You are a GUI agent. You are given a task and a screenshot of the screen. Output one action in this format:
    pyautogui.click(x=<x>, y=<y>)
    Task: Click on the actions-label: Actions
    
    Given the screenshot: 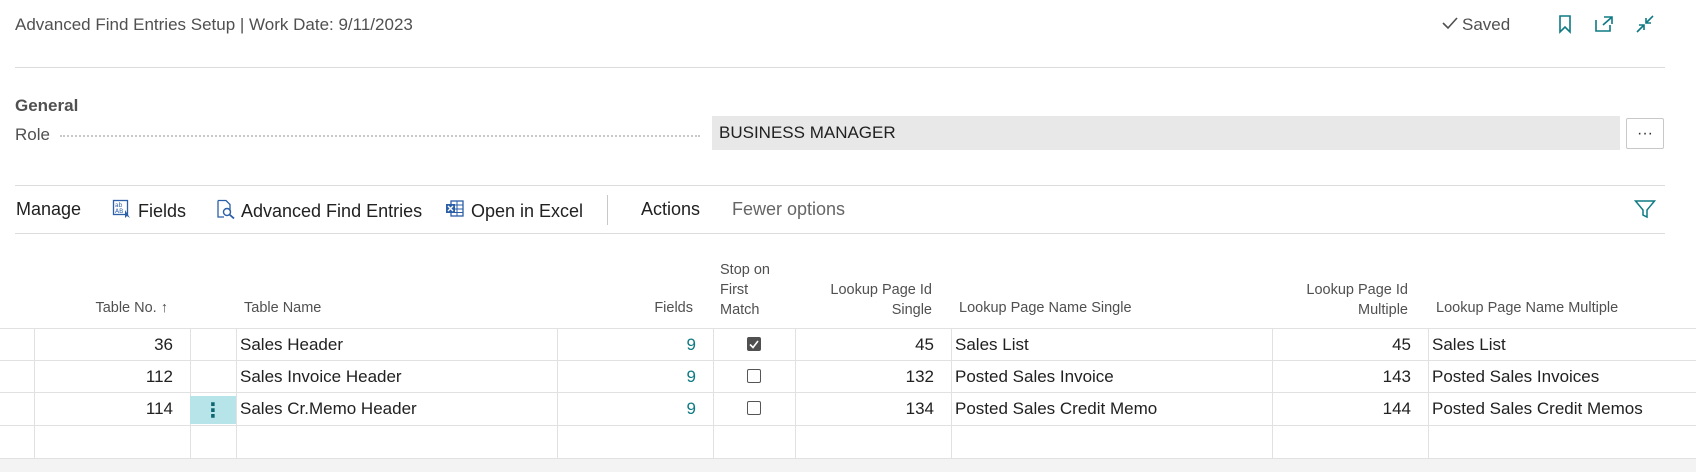 What is the action you would take?
    pyautogui.click(x=671, y=209)
    